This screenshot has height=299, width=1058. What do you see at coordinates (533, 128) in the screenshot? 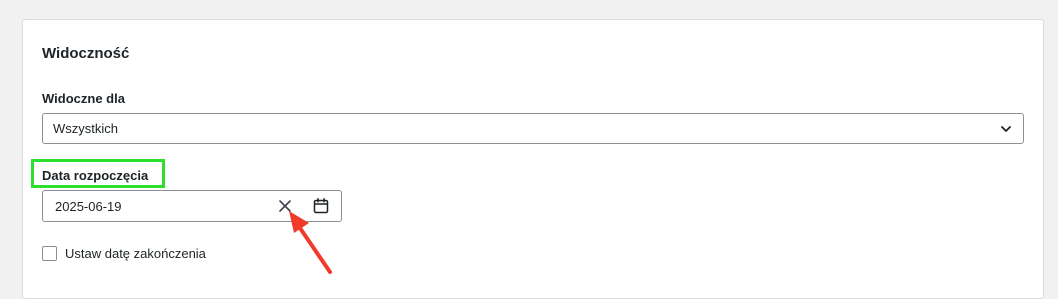
I see `visible-for-select: Wszystkich` at bounding box center [533, 128].